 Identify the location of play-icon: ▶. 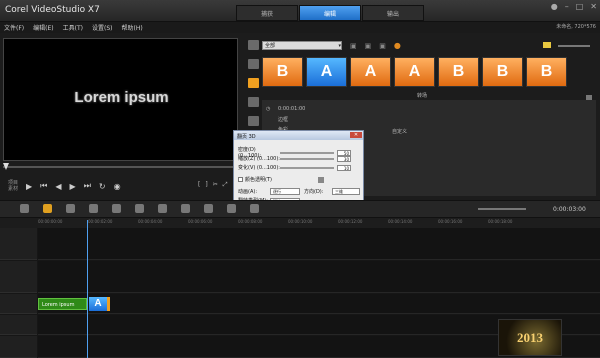
(29, 186).